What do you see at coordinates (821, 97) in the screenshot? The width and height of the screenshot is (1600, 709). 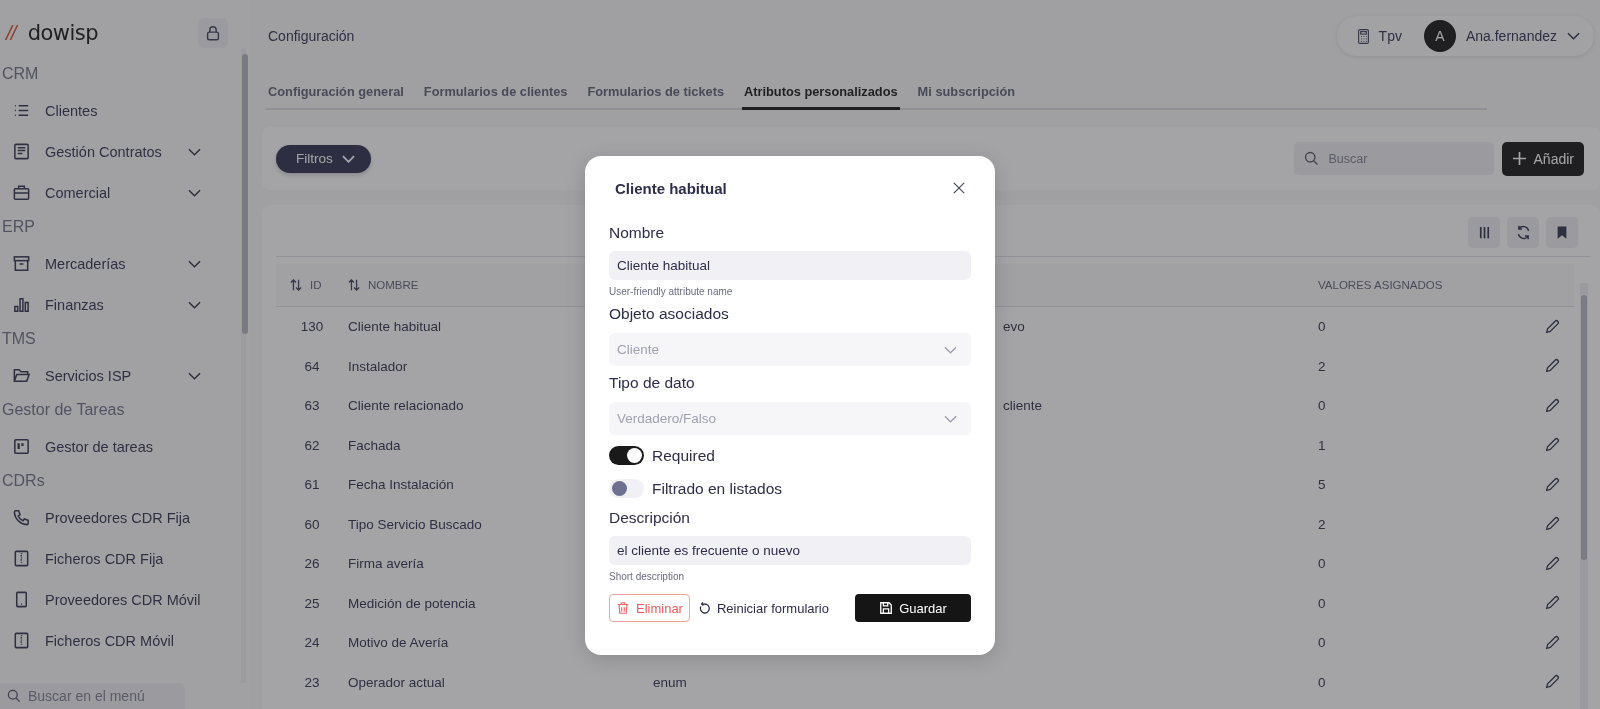 I see `tab: Atributos personalizados` at bounding box center [821, 97].